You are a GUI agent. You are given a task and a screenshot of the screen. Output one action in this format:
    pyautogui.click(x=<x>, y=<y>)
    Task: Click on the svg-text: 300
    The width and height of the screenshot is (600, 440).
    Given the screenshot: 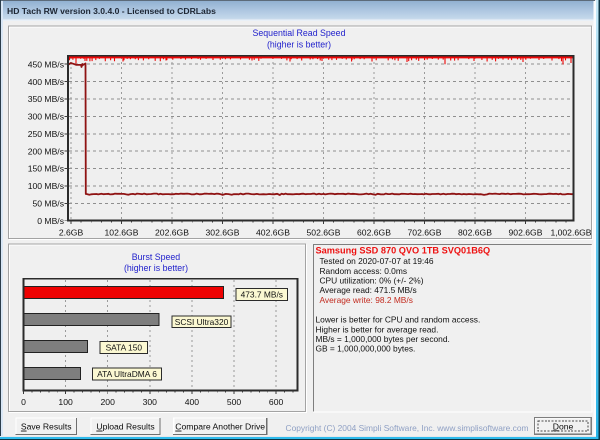 What is the action you would take?
    pyautogui.click(x=150, y=402)
    